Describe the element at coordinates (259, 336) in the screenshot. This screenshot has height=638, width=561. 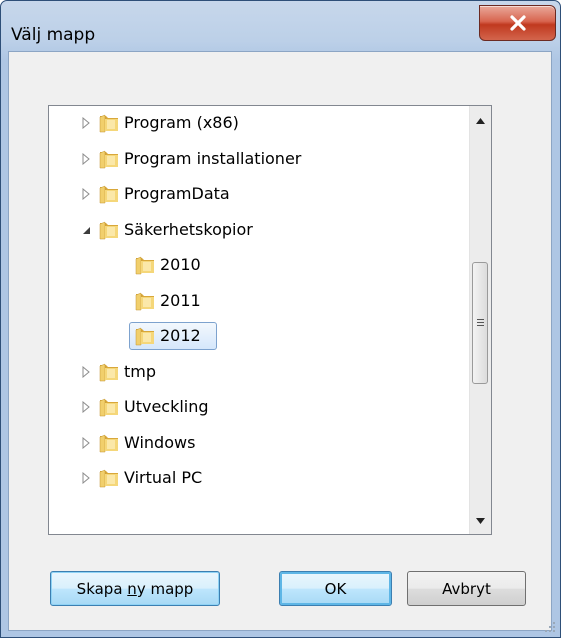
I see `tree-item: 2012` at that location.